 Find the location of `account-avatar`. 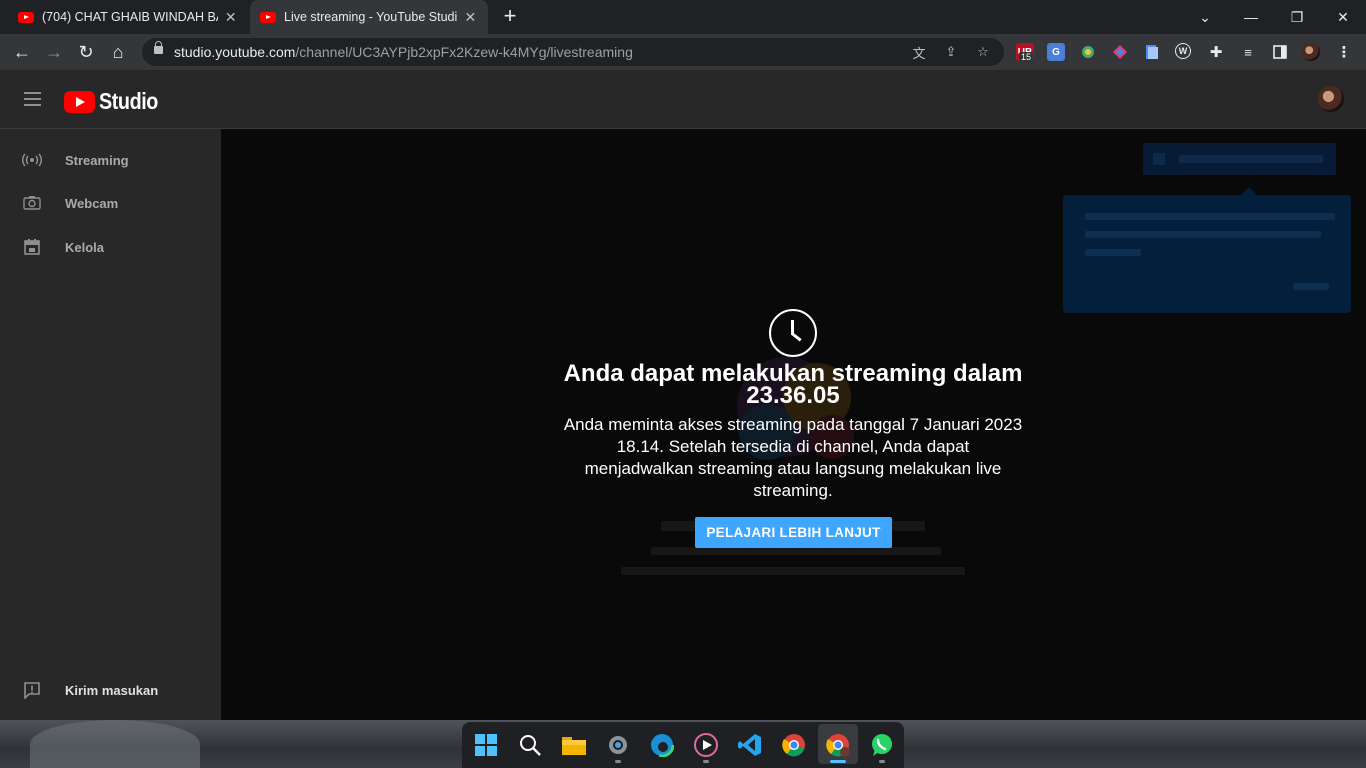

account-avatar is located at coordinates (1331, 99).